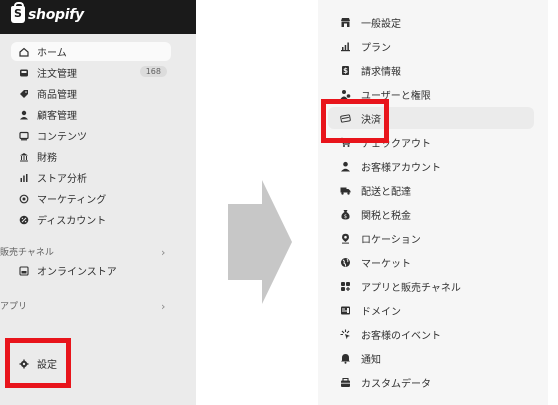 The image size is (558, 405). What do you see at coordinates (431, 22) in the screenshot?
I see `settings-item-general: 一般設定` at bounding box center [431, 22].